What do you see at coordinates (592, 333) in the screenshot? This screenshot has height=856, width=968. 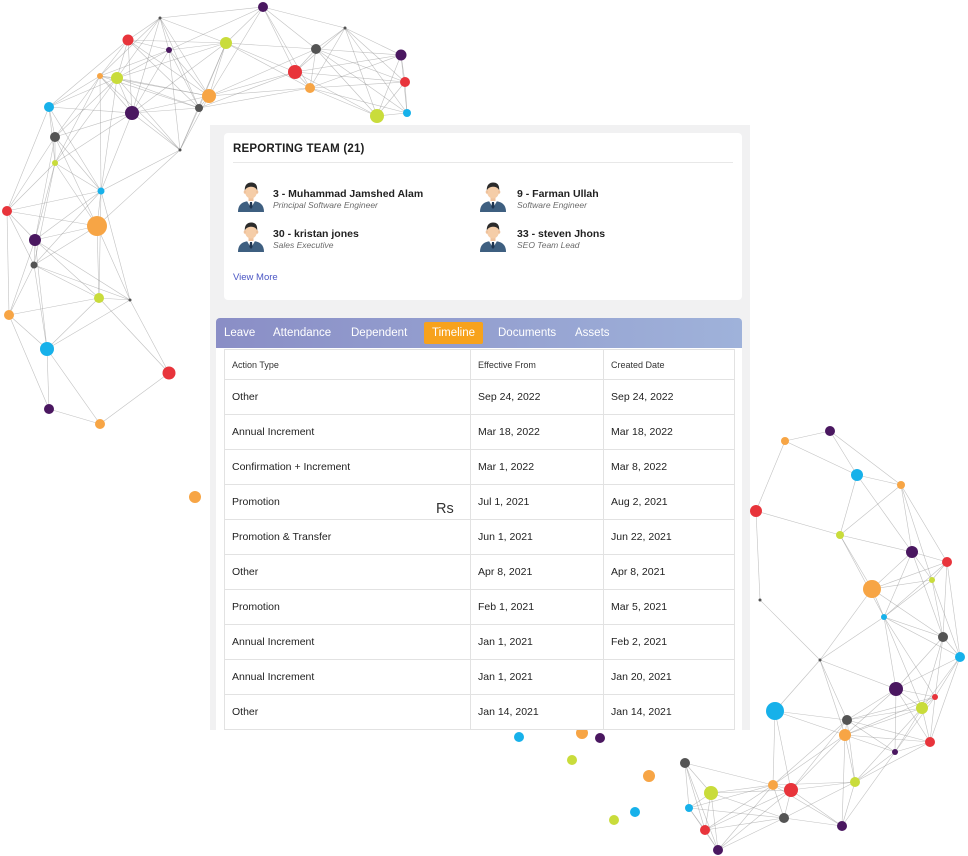 I see `tab-assets: Assets` at bounding box center [592, 333].